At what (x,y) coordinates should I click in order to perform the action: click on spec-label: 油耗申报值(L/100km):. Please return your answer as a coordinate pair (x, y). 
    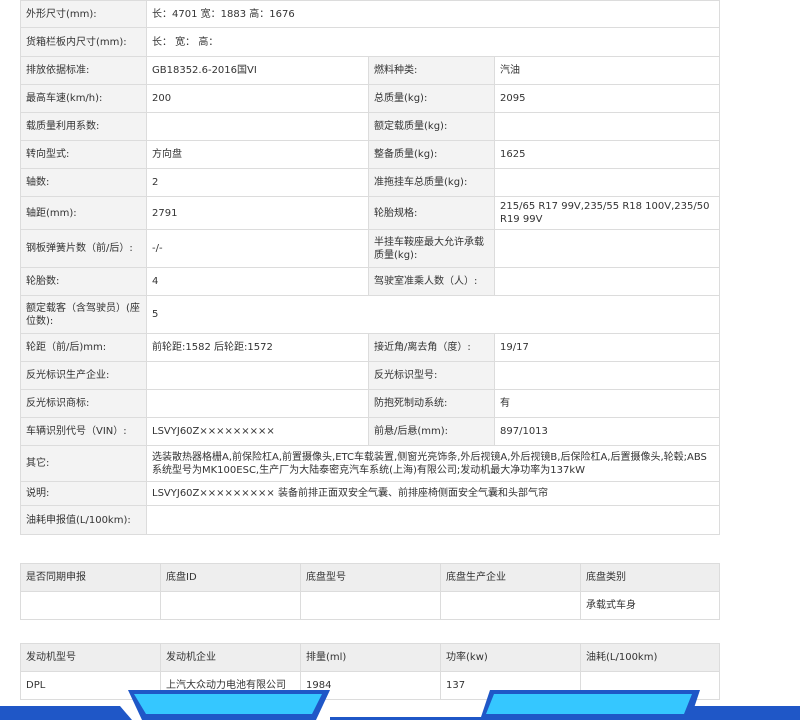
    Looking at the image, I should click on (83, 520).